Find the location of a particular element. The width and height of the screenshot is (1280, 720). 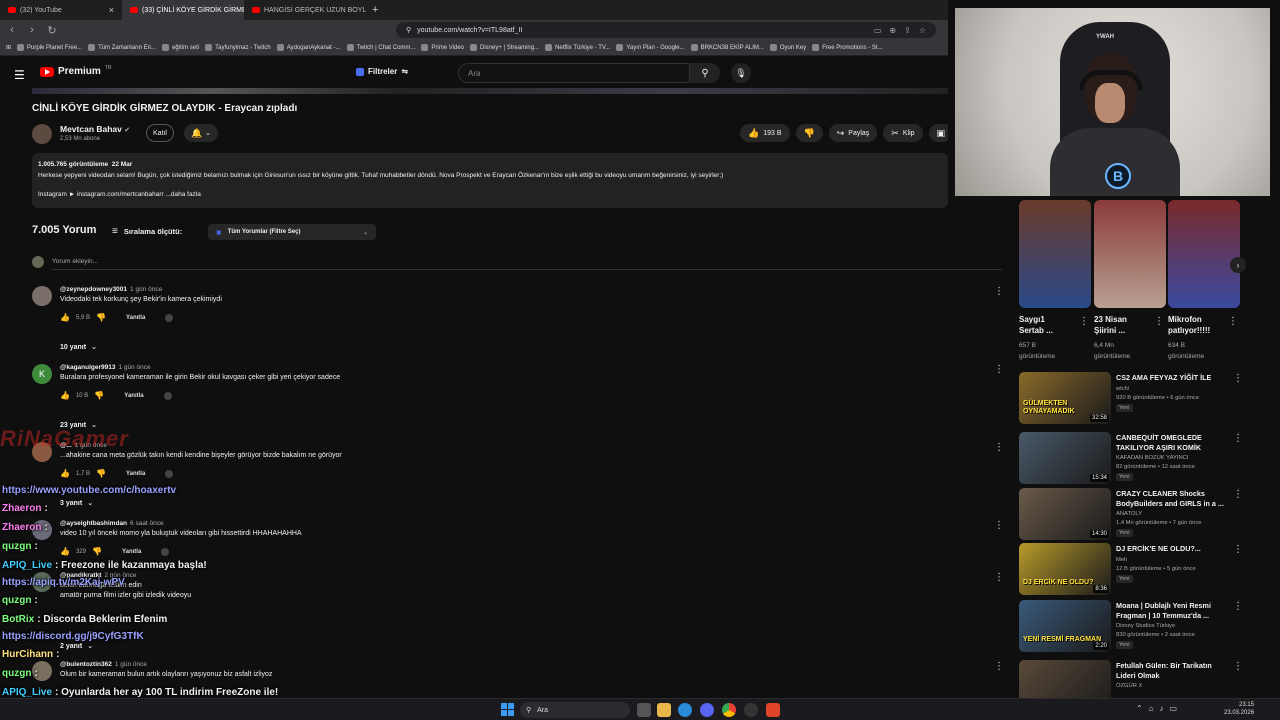

dislike-button: 👎 is located at coordinates (809, 133).